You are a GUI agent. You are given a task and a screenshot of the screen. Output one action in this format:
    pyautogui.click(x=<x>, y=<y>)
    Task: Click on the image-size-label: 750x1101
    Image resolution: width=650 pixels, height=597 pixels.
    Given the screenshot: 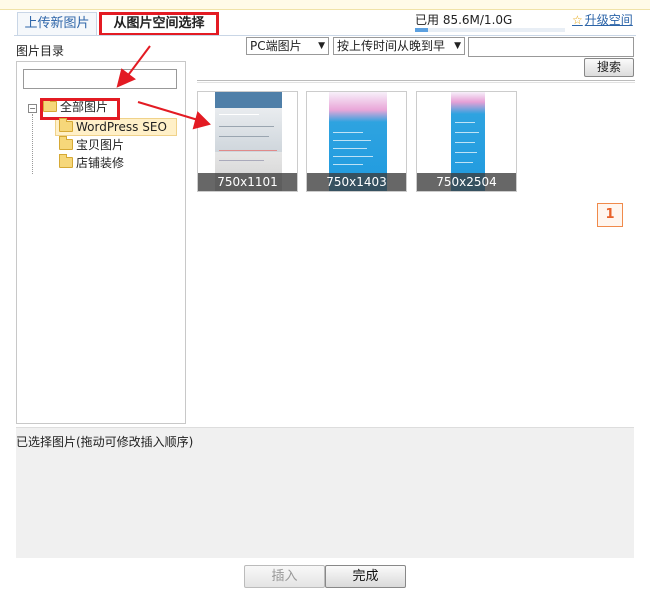 What is the action you would take?
    pyautogui.click(x=247, y=182)
    